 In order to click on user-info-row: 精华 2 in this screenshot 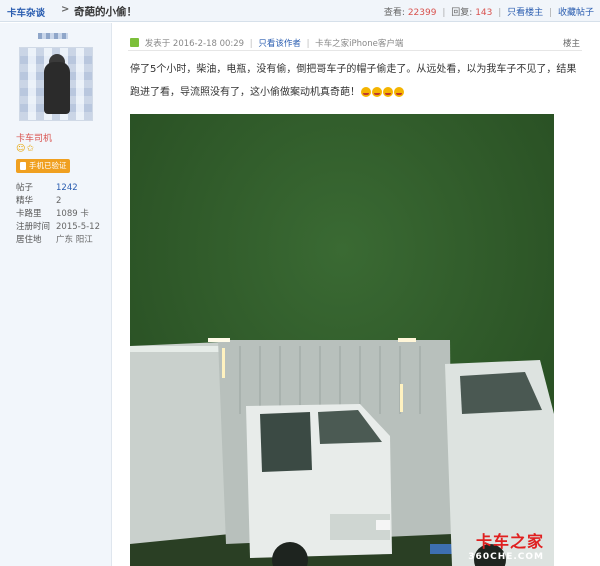, I will do `click(39, 201)`.